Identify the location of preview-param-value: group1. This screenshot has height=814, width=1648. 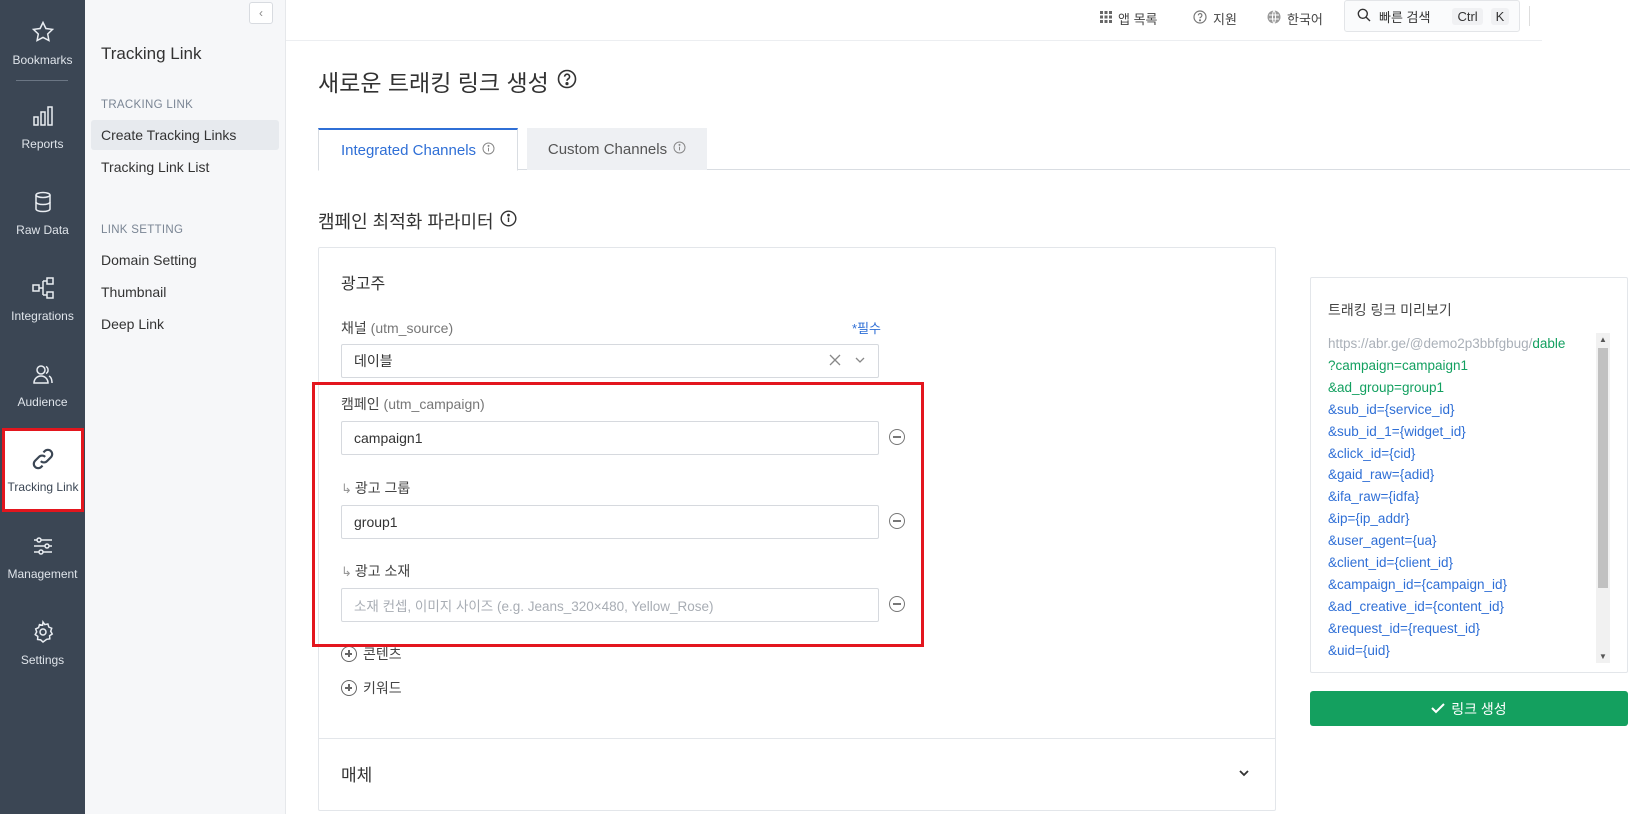
(1422, 387).